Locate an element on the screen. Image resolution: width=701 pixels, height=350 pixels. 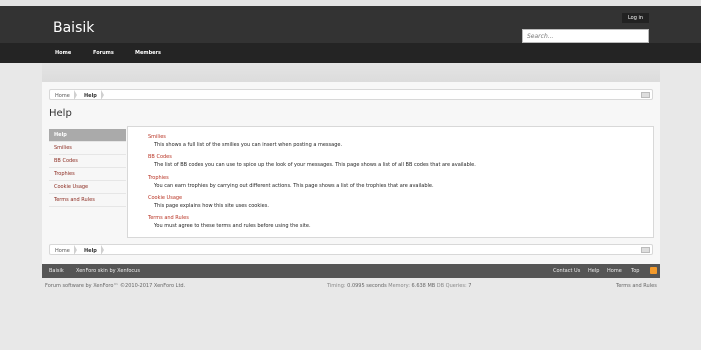
nav-tab-members: Members is located at coordinates (148, 53).